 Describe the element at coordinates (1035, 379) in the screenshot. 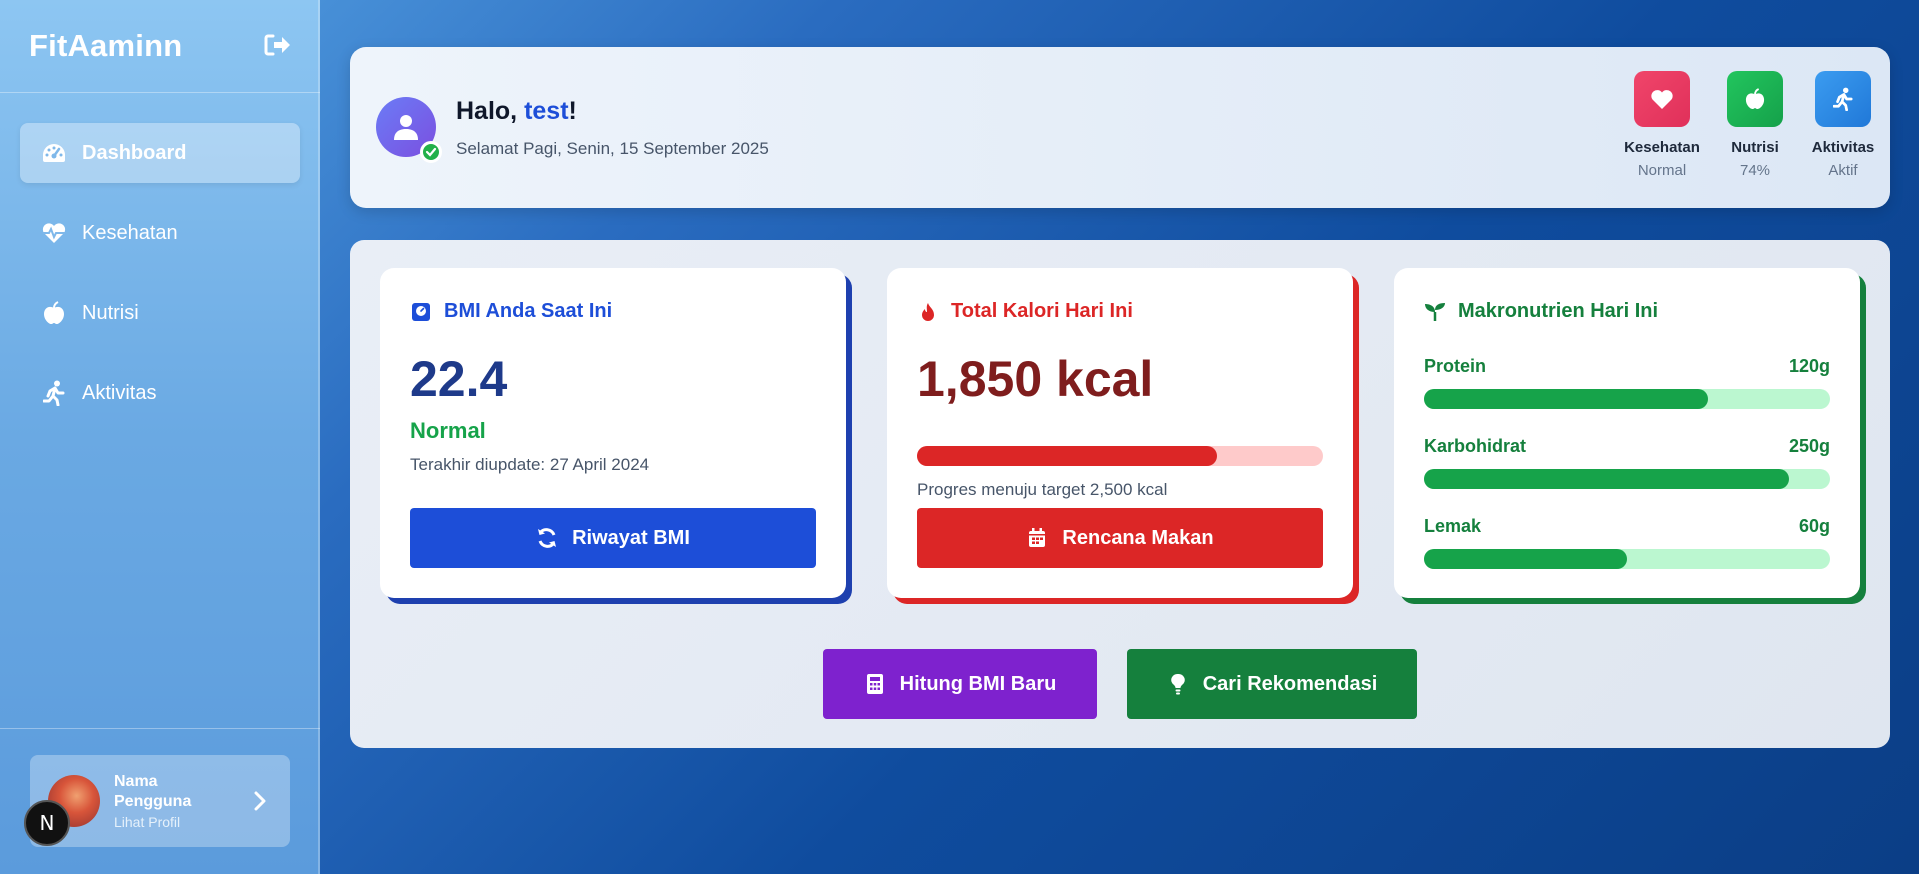

I see `calorie-value: 1,850 kcal` at that location.